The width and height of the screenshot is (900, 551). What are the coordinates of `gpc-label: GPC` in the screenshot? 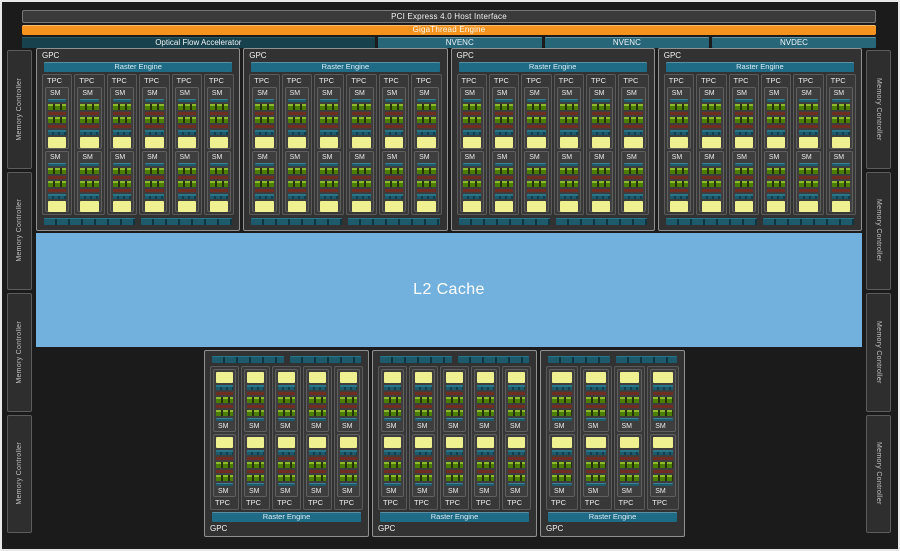 It's located at (465, 55).